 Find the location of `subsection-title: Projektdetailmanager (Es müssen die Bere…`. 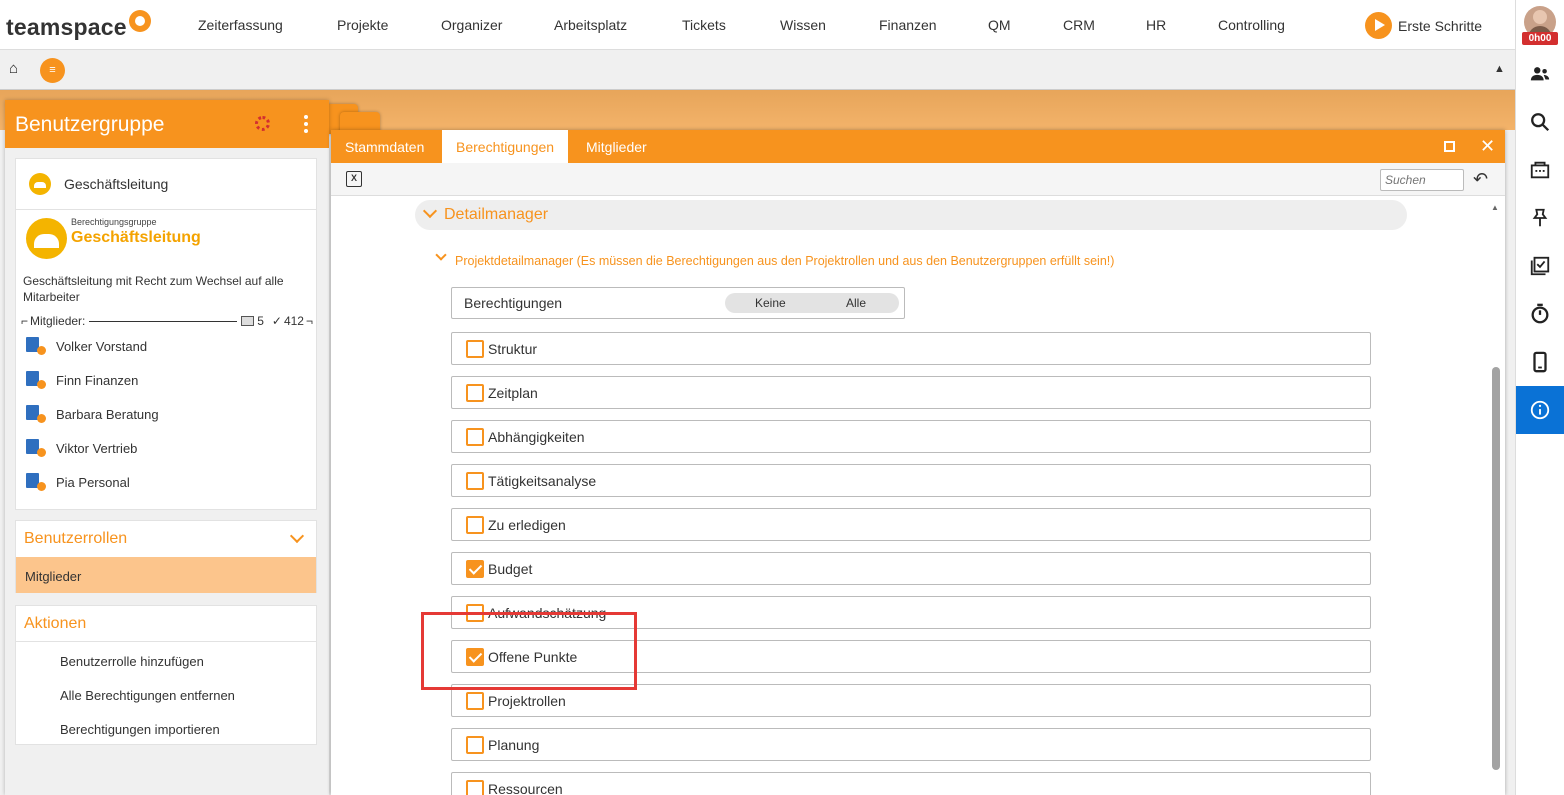

subsection-title: Projektdetailmanager (Es müssen die Bere… is located at coordinates (784, 261).